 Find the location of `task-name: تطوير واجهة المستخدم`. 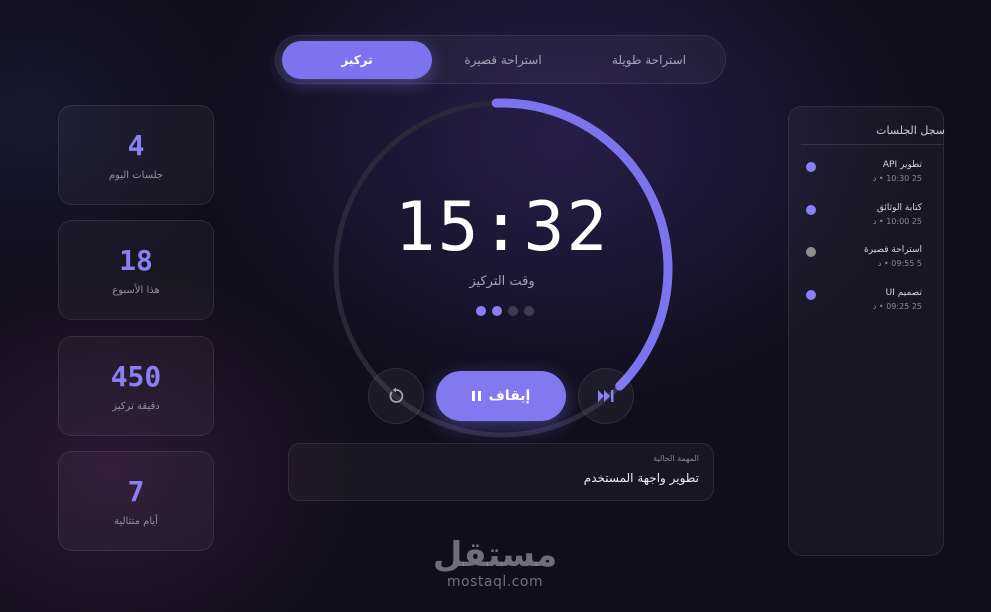

task-name: تطوير واجهة المستخدم is located at coordinates (641, 478).